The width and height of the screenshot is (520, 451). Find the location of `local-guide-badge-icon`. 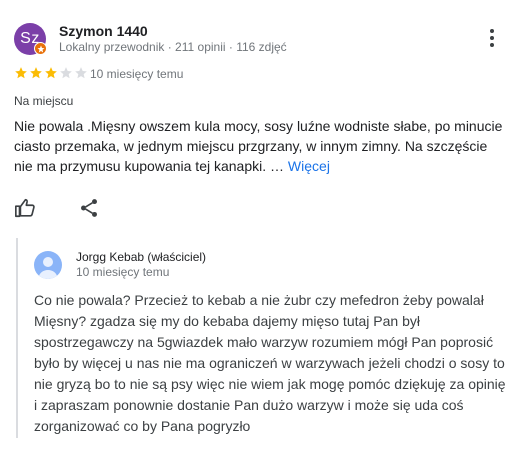

local-guide-badge-icon is located at coordinates (40, 48).